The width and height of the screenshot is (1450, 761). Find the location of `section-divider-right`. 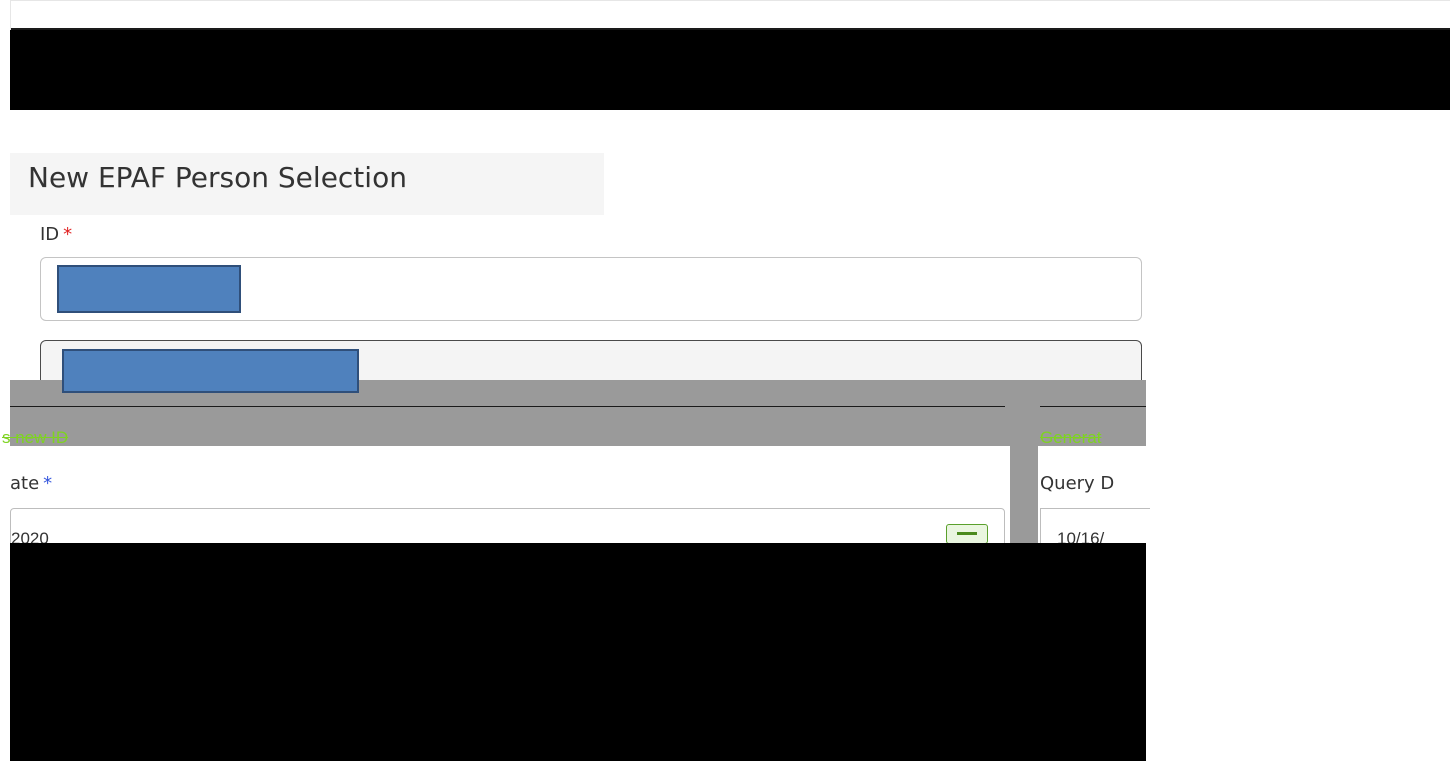

section-divider-right is located at coordinates (1093, 406).